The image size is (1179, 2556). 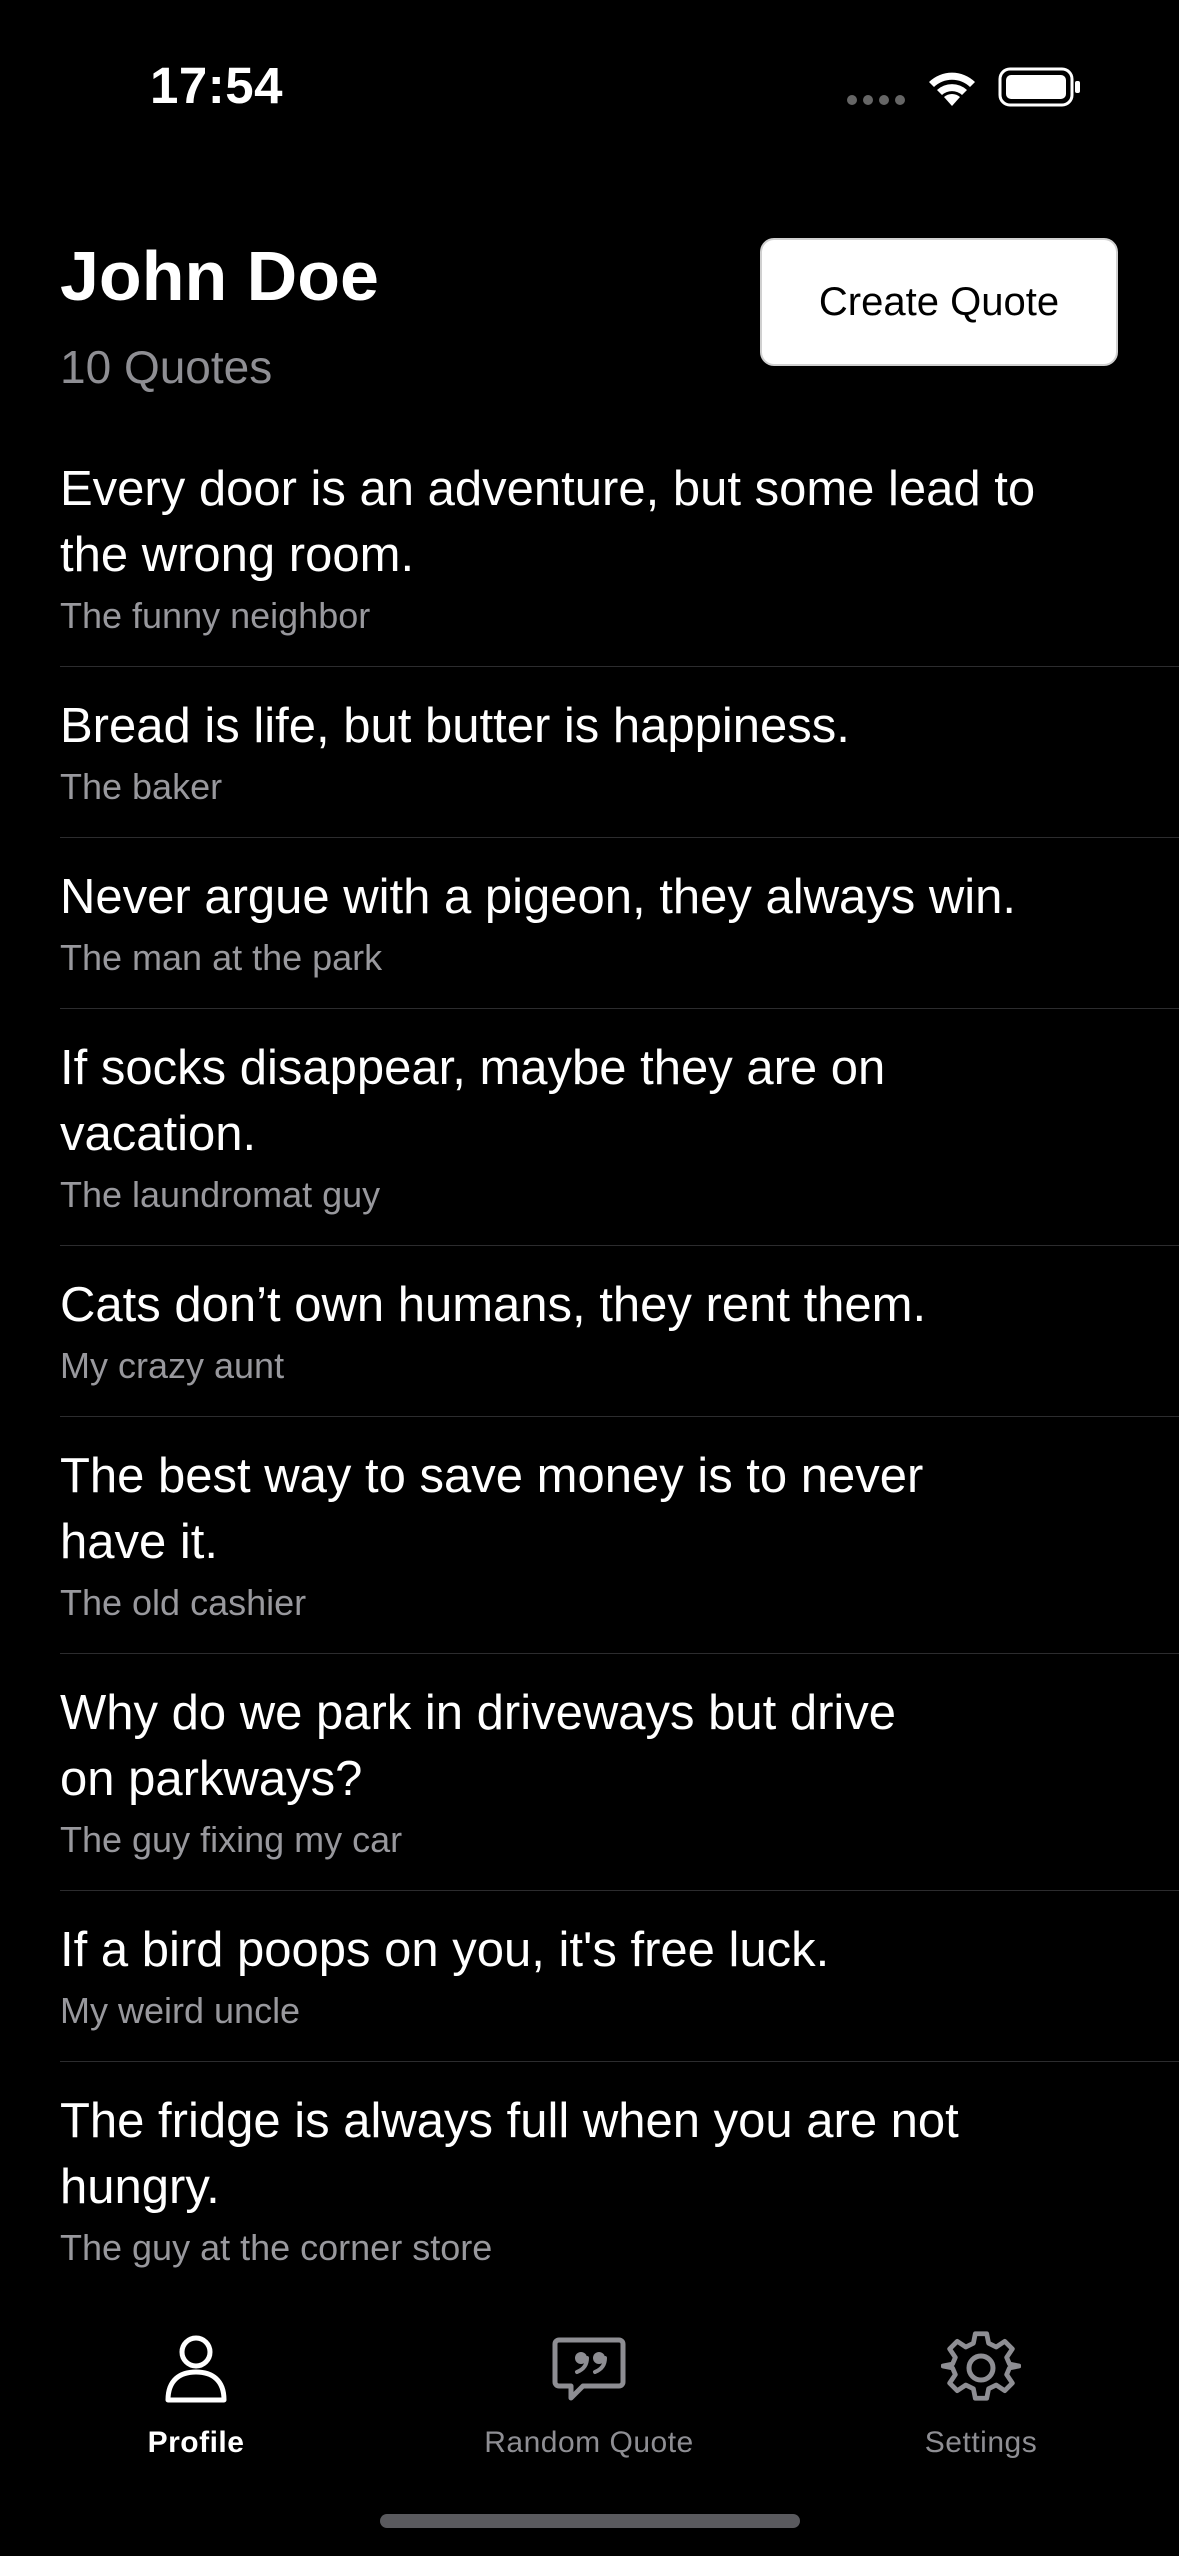 I want to click on battery-icon, so click(x=1039, y=87).